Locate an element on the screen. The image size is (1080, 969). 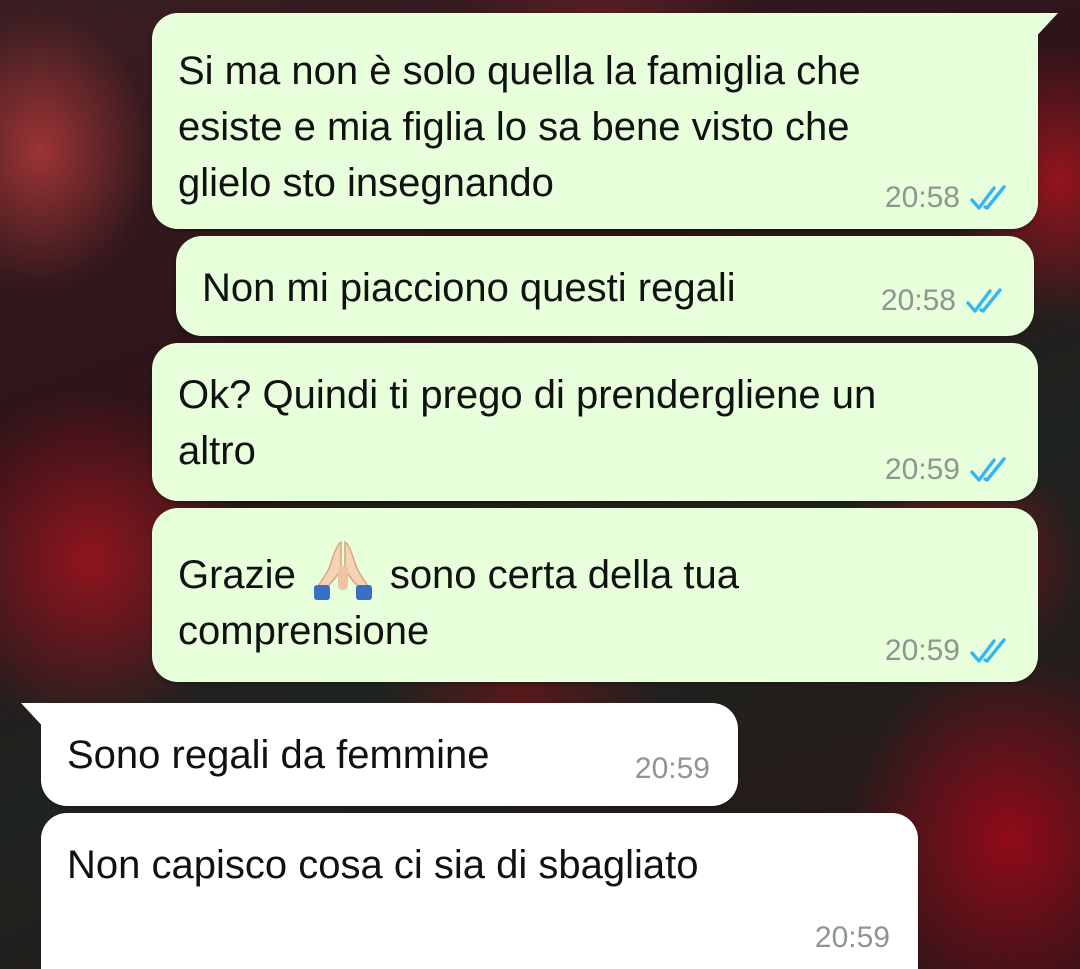
message-text: Sono regali da femmine is located at coordinates (278, 755).